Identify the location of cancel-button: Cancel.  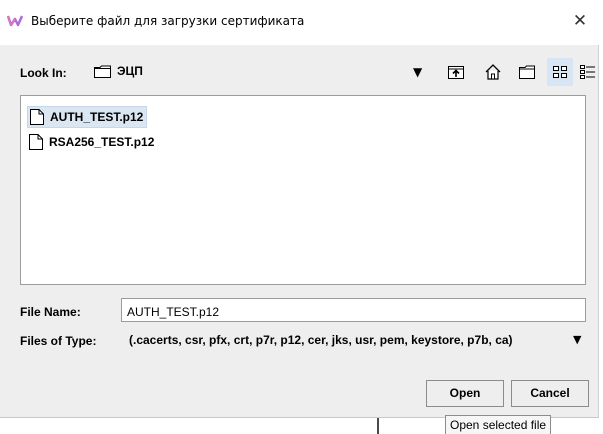
(550, 393).